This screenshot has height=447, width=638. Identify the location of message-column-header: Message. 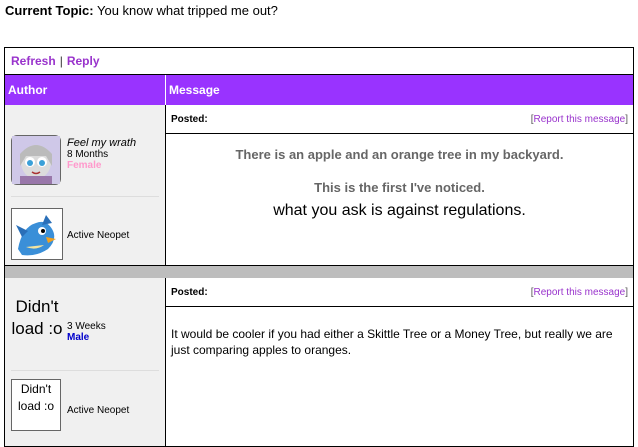
(194, 90).